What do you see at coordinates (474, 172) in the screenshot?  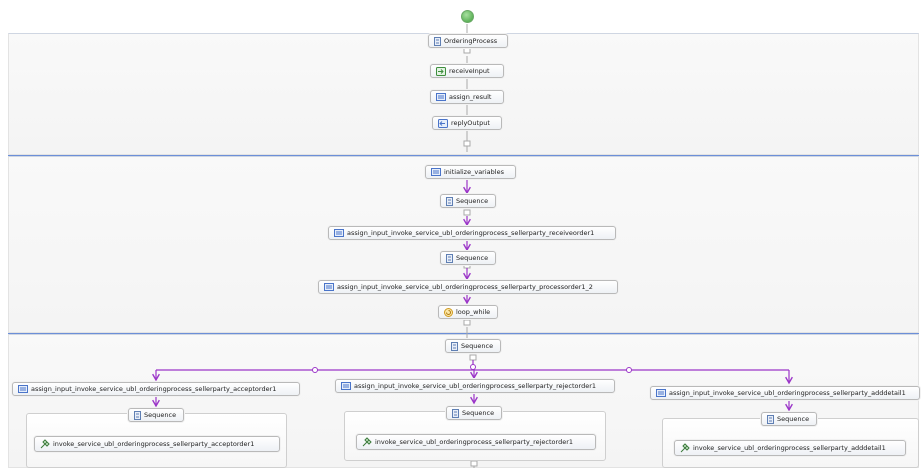 I see `node-label: initialize_variables` at bounding box center [474, 172].